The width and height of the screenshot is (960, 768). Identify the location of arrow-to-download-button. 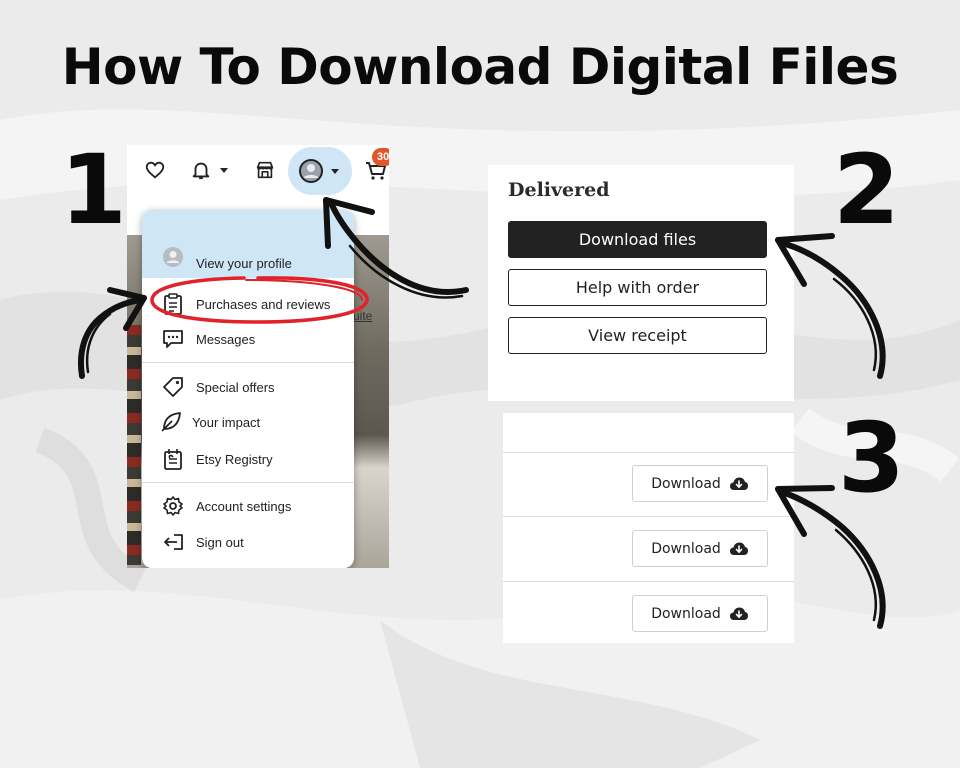
(832, 559).